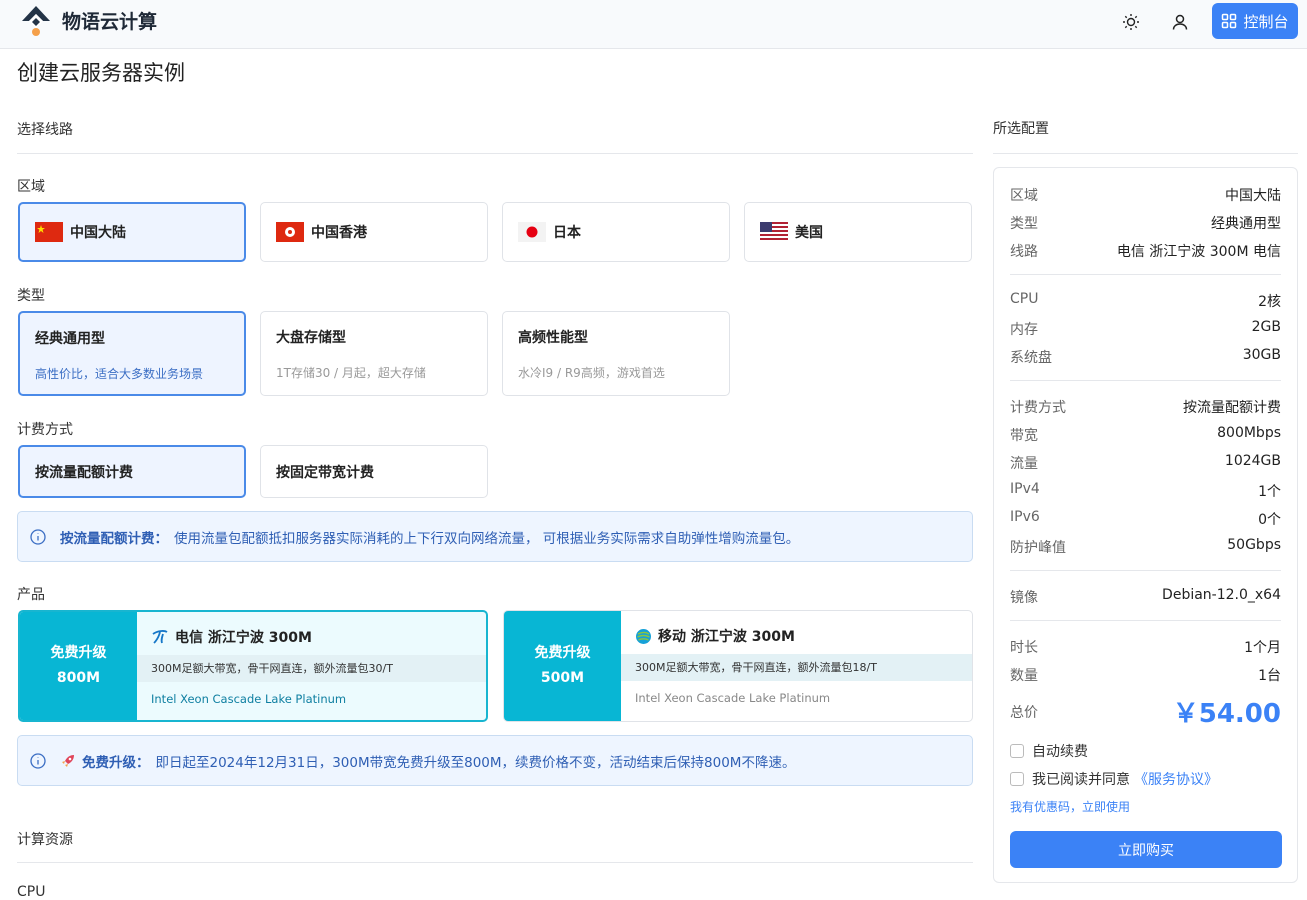  I want to click on summary-row: 带宽 800Mbps, so click(1145, 435).